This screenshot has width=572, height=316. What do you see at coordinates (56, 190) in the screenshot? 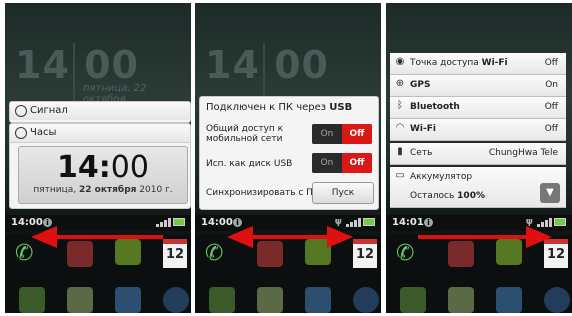
I see `clock-date-prefix: пятница,` at bounding box center [56, 190].